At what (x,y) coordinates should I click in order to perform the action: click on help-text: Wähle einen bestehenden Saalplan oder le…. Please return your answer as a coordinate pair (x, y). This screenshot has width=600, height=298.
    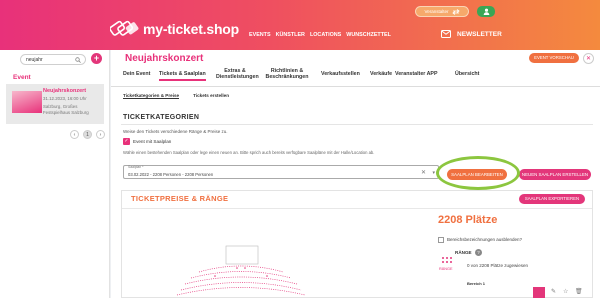
    Looking at the image, I should click on (249, 152).